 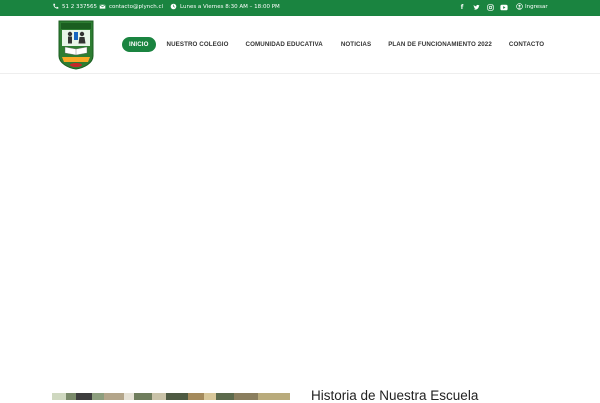 I want to click on youtube-icon, so click(x=504, y=7).